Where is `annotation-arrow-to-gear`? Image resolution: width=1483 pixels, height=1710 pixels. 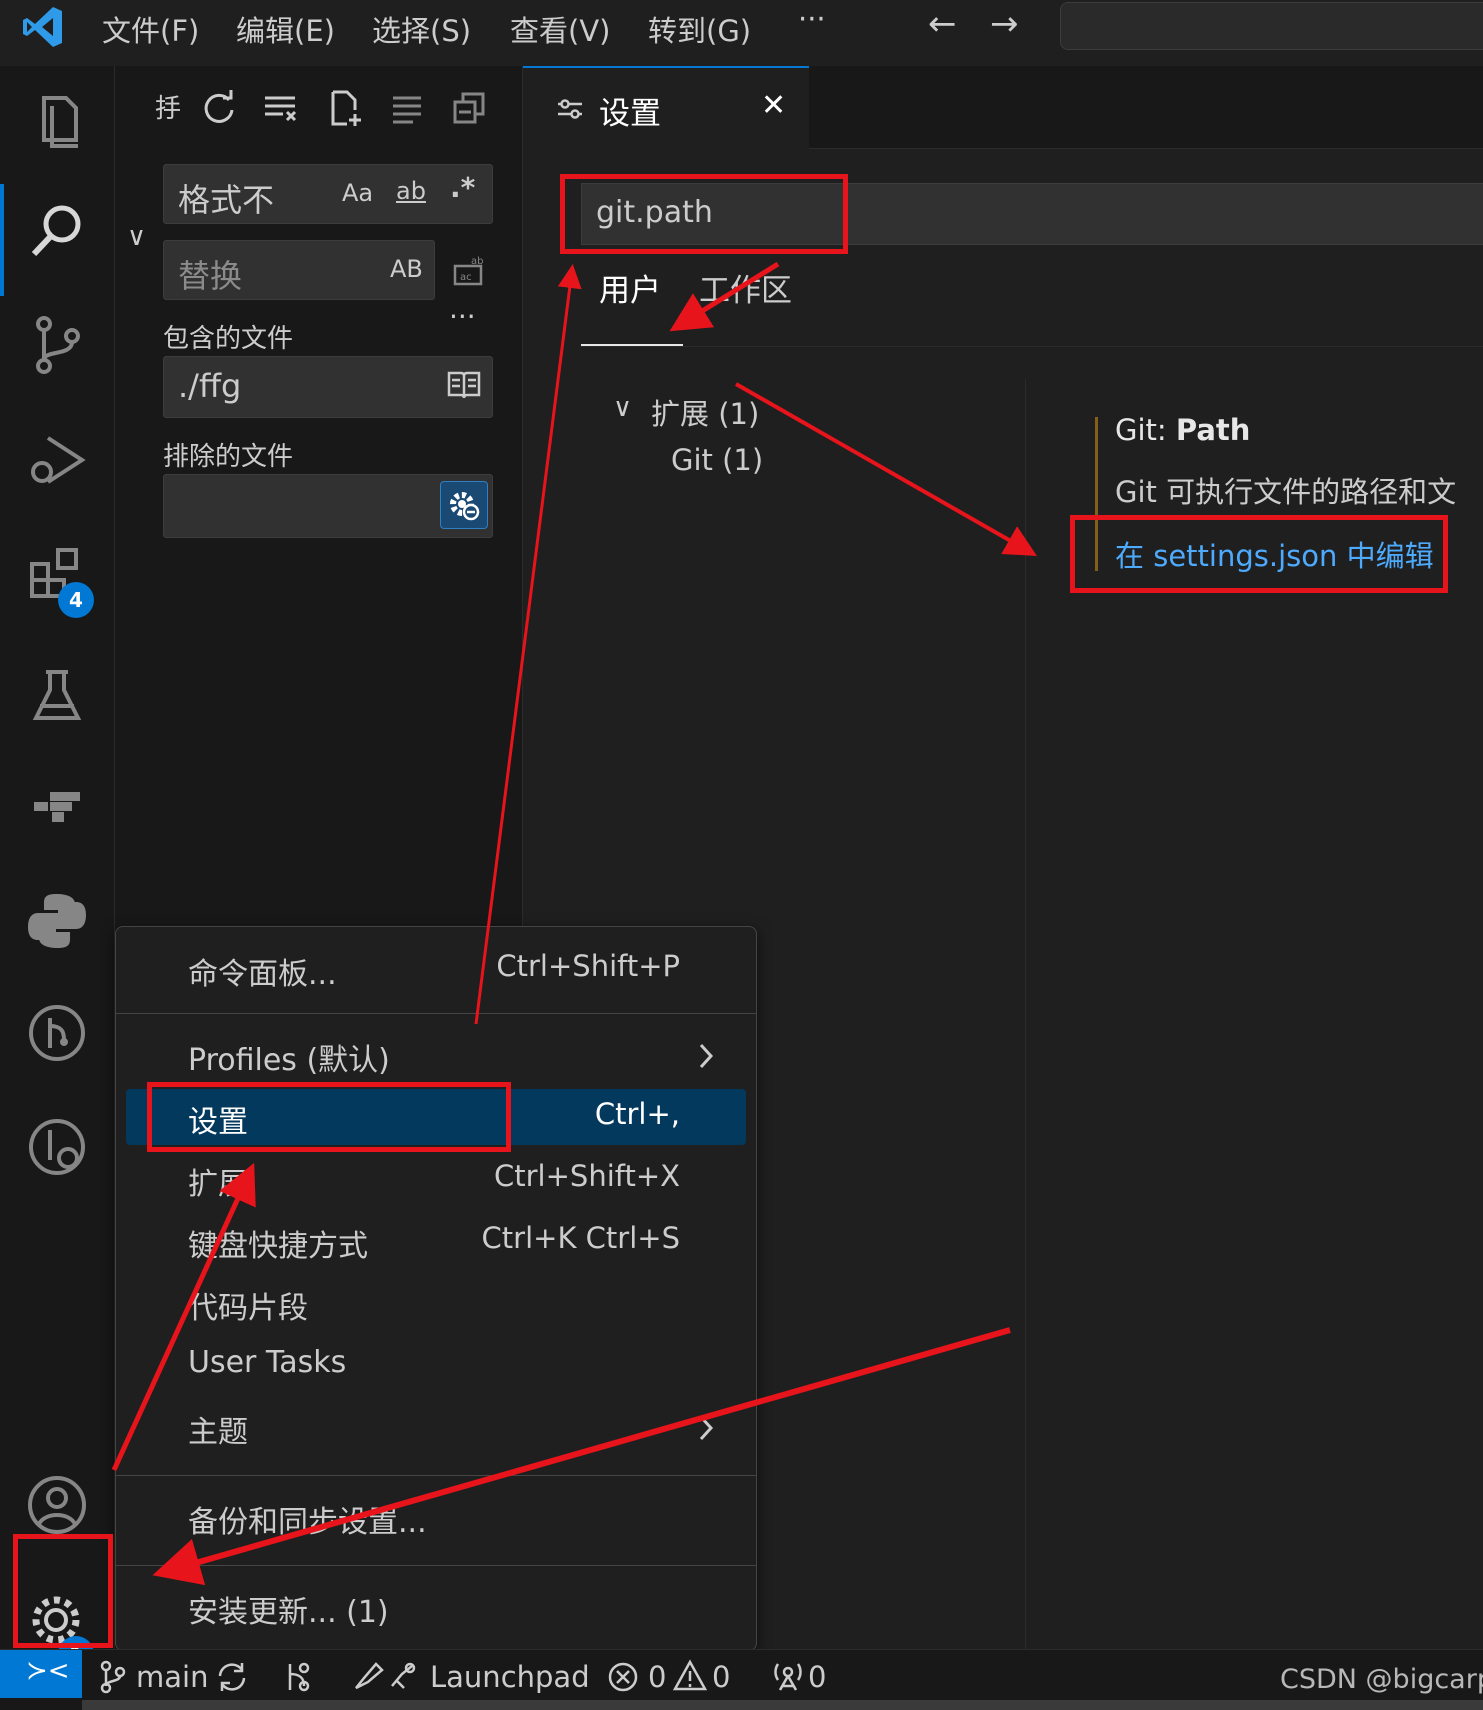 annotation-arrow-to-gear is located at coordinates (581, 1456).